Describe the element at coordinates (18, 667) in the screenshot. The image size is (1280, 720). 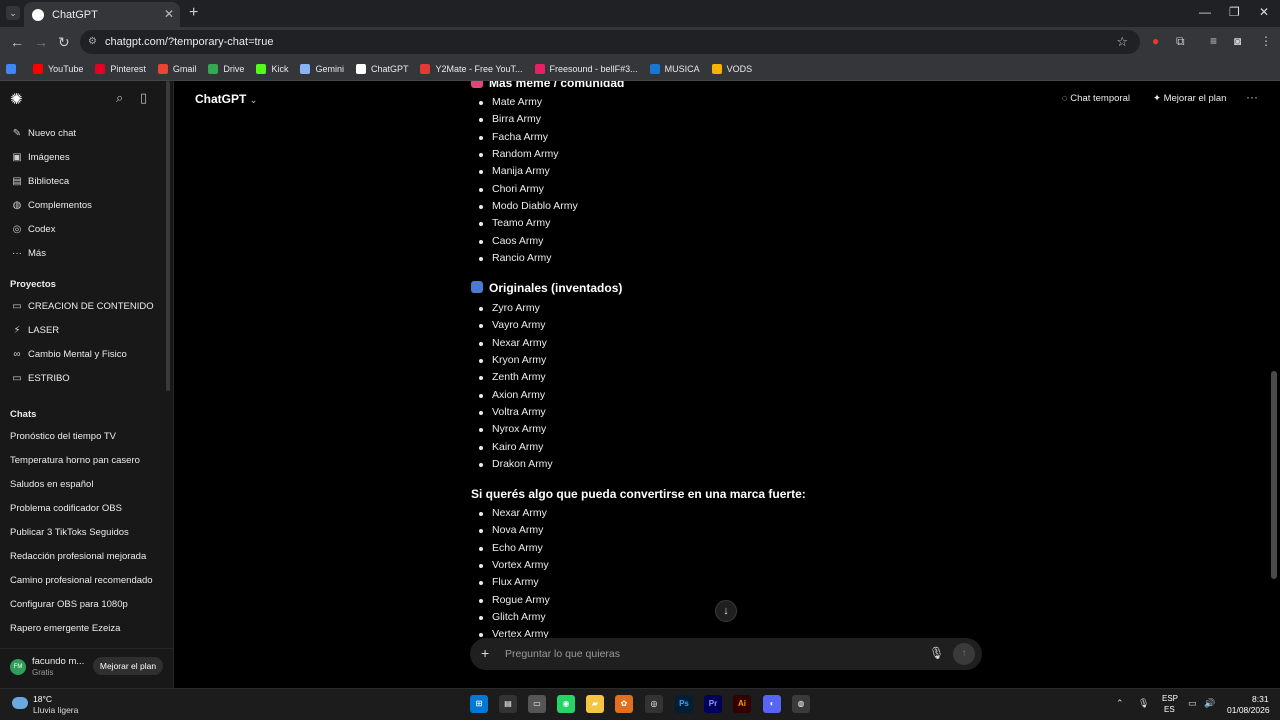
I see `avatar: FM` at that location.